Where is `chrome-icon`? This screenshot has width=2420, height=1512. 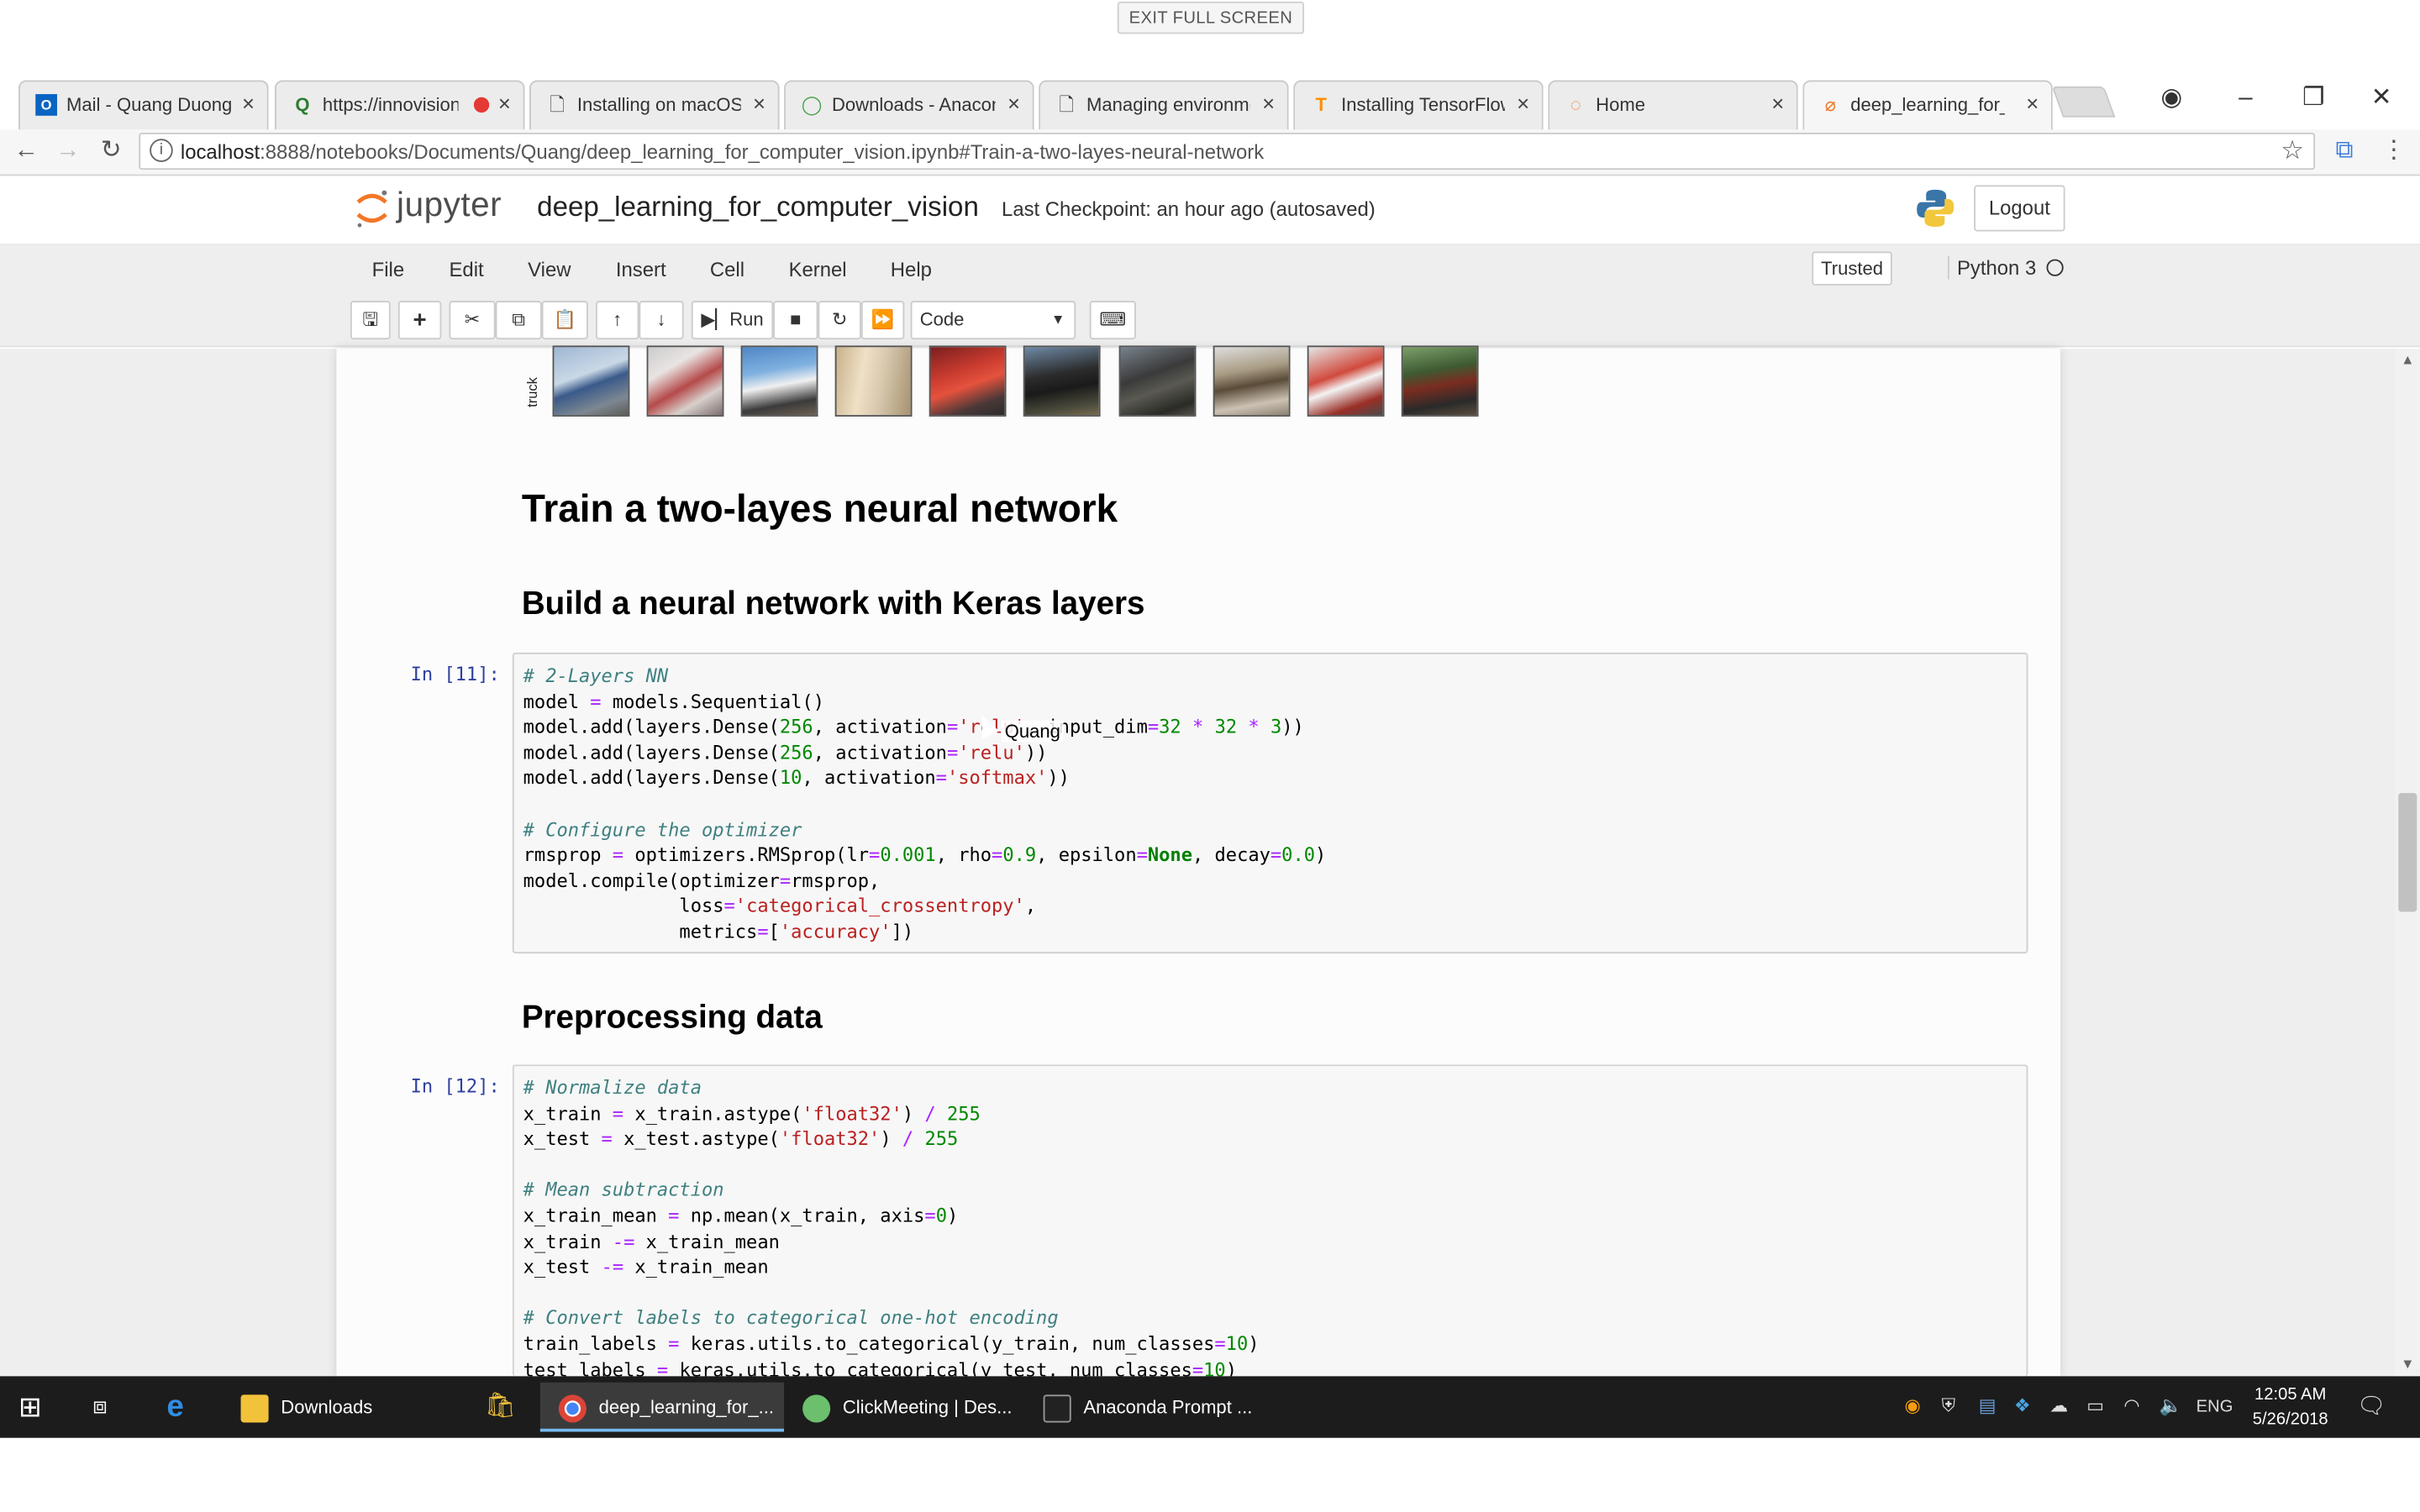 chrome-icon is located at coordinates (572, 1408).